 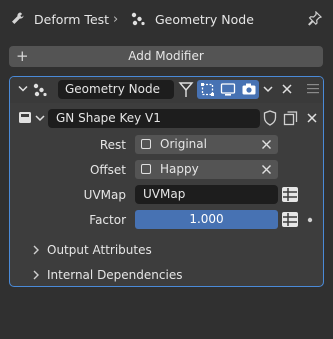 What do you see at coordinates (290, 118) in the screenshot?
I see `duplicate-icon` at bounding box center [290, 118].